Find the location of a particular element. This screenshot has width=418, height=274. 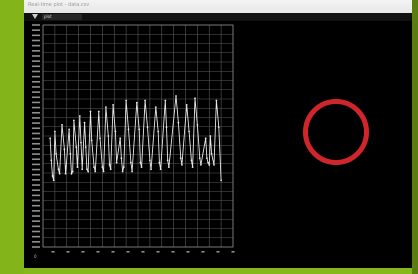

background-band is located at coordinates (12, 137).